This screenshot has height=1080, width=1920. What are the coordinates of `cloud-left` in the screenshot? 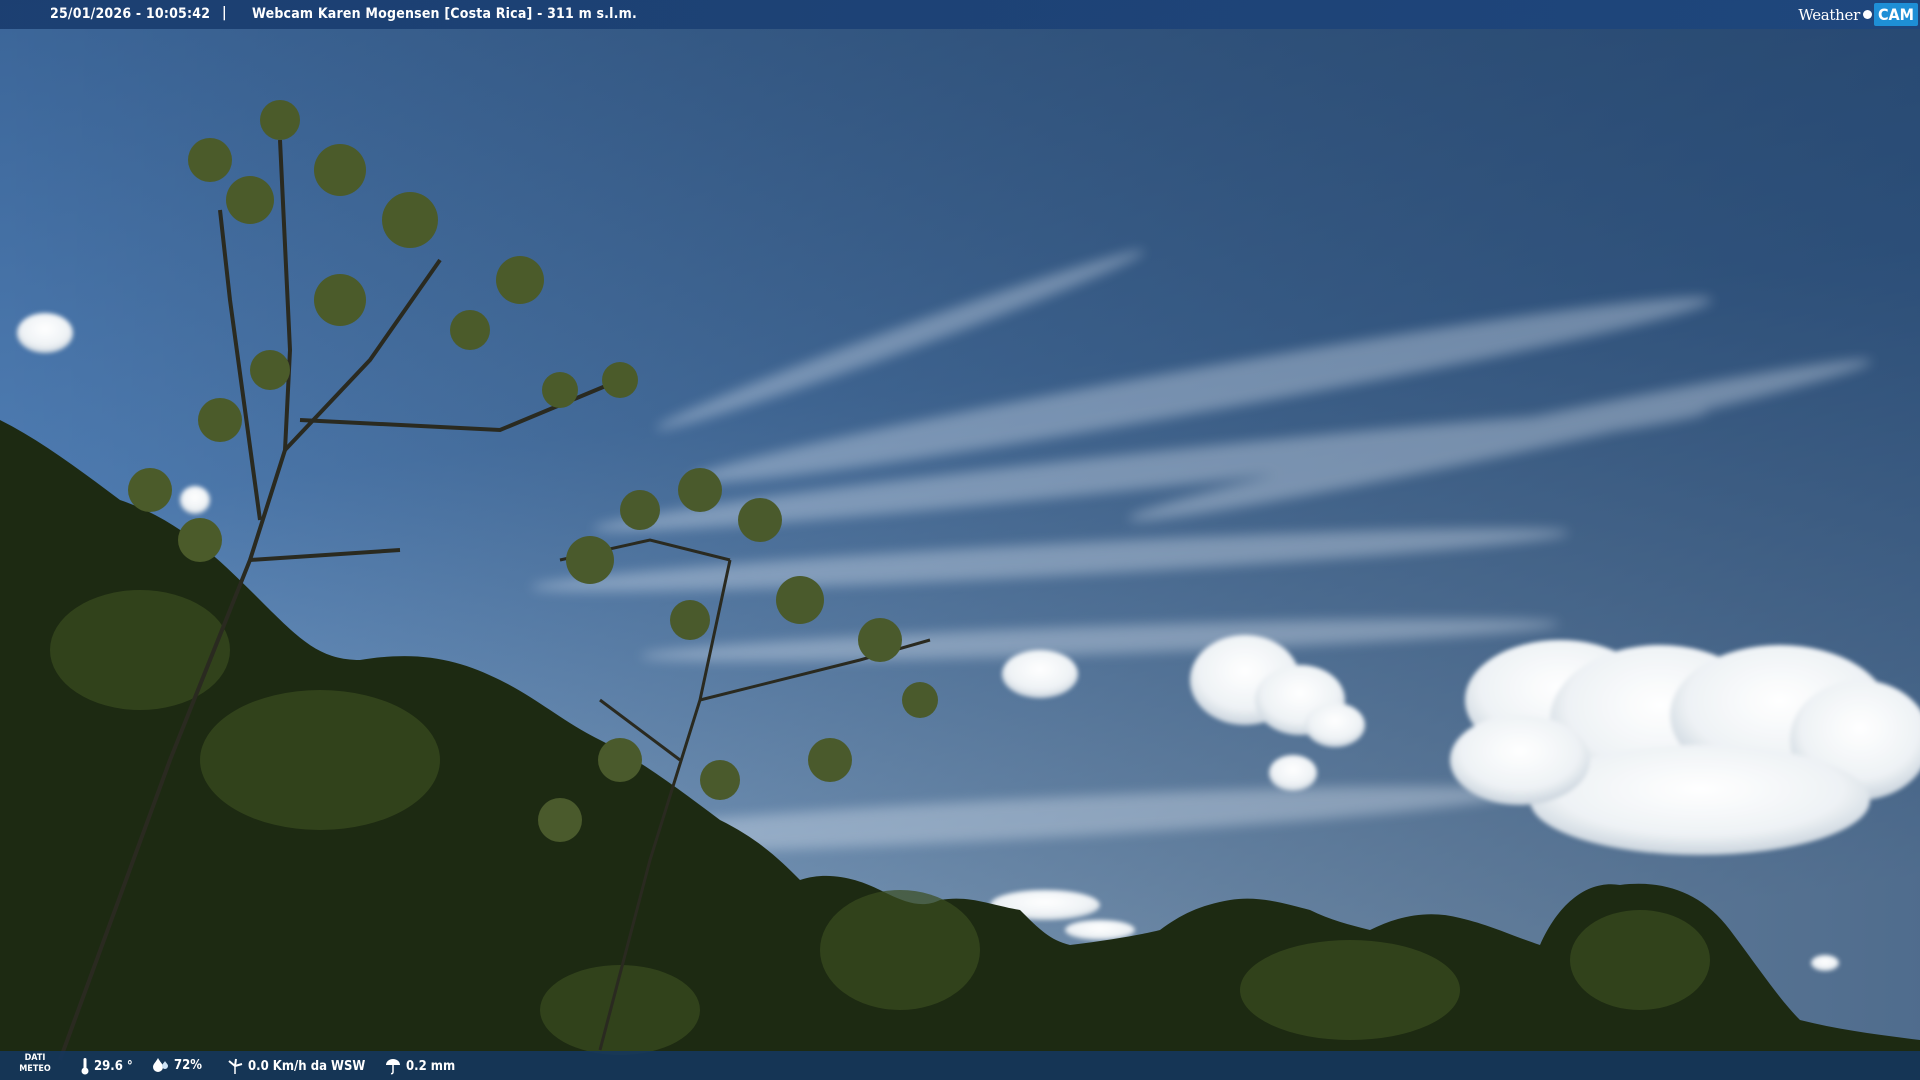 It's located at (45, 333).